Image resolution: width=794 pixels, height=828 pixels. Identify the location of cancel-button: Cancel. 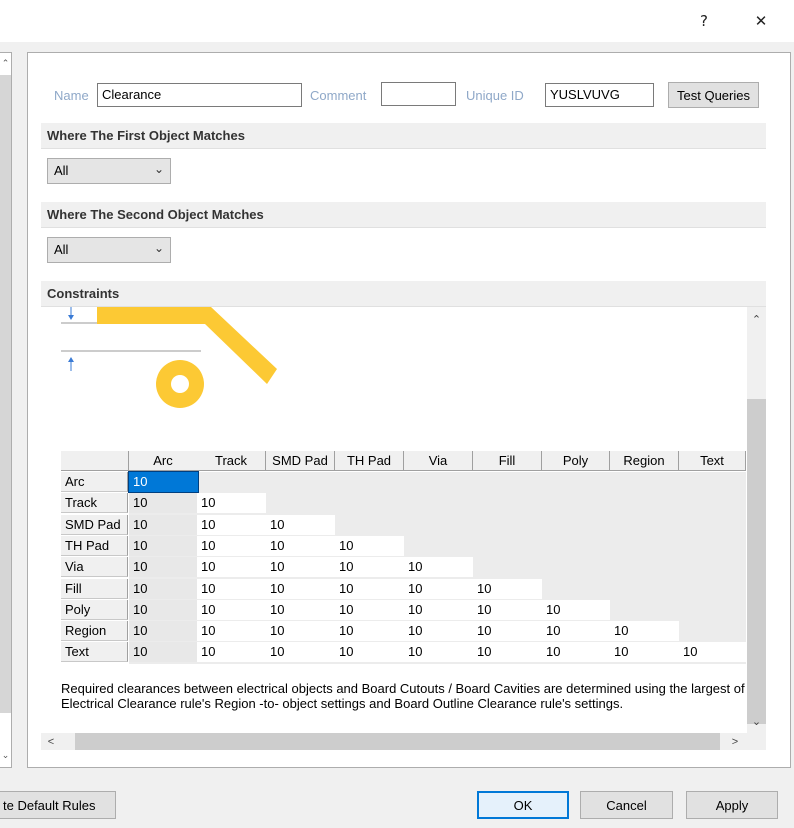
(626, 805).